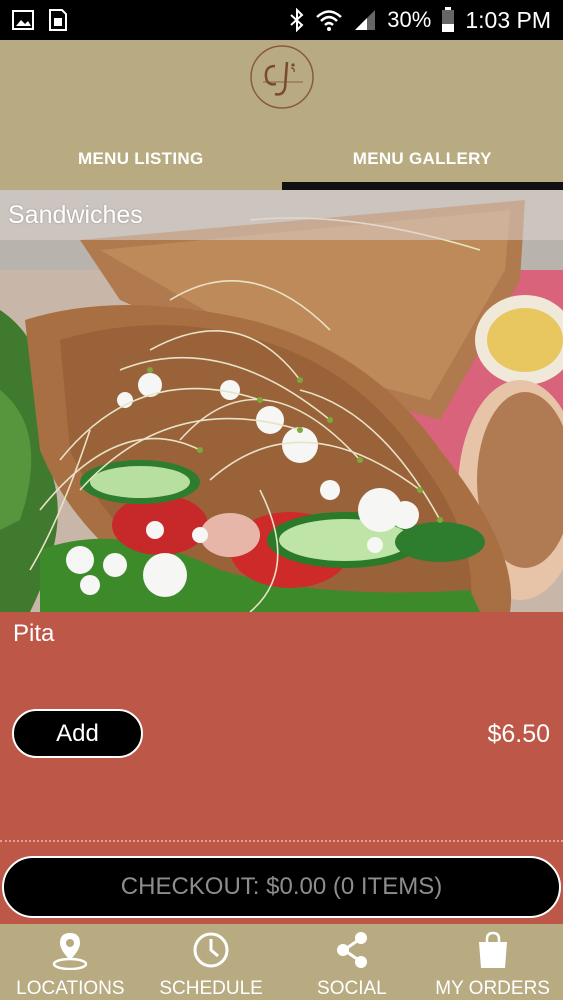 The height and width of the screenshot is (1000, 563). What do you see at coordinates (409, 19) in the screenshot?
I see `battery-percent: 30%` at bounding box center [409, 19].